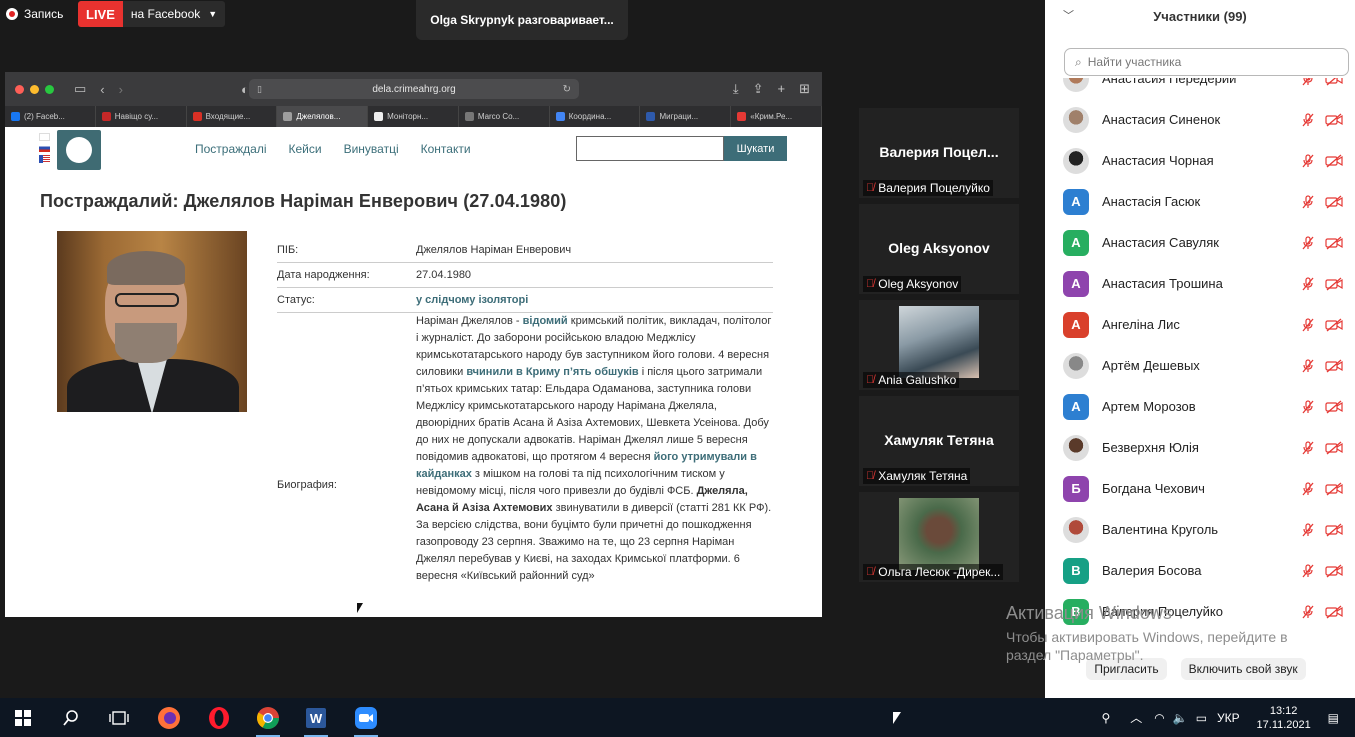 Image resolution: width=1355 pixels, height=737 pixels. What do you see at coordinates (1180, 718) in the screenshot?
I see `volume-icon: 🔈` at bounding box center [1180, 718].